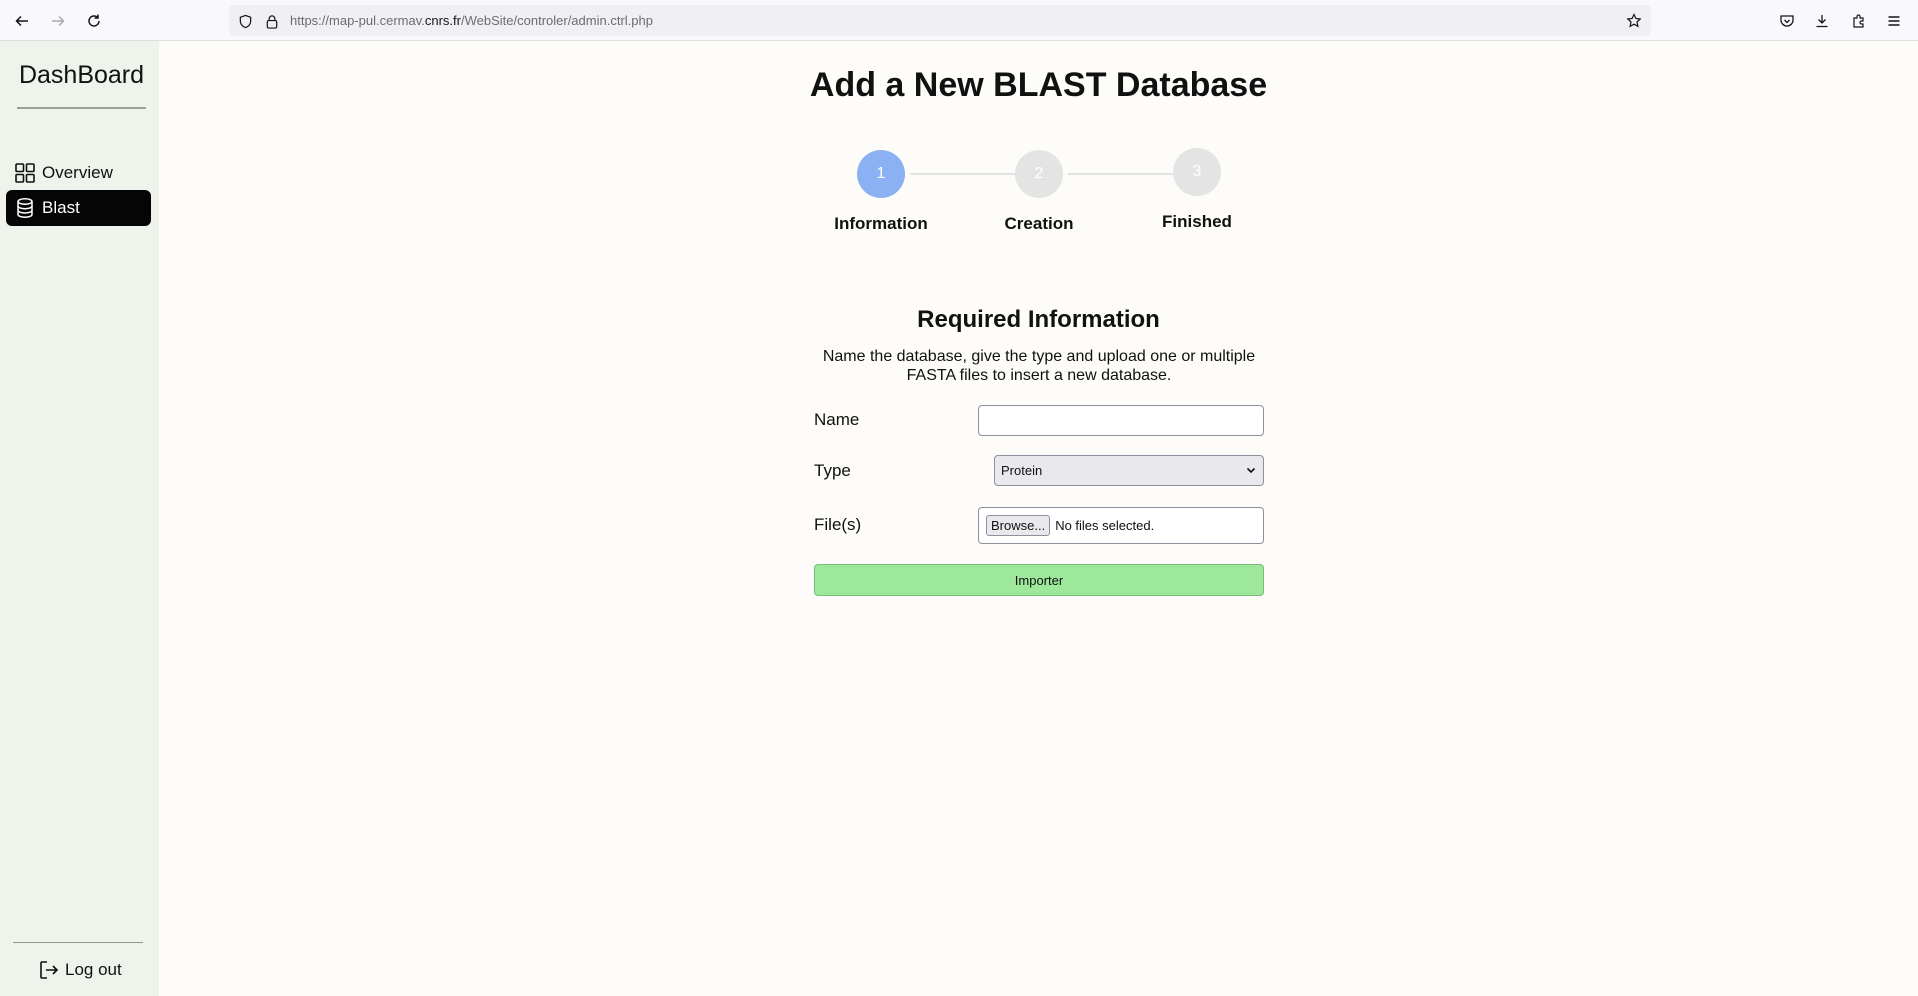 The height and width of the screenshot is (996, 1918). Describe the element at coordinates (357, 20) in the screenshot. I see `url-prefix: https://map-pul.cermav.` at that location.